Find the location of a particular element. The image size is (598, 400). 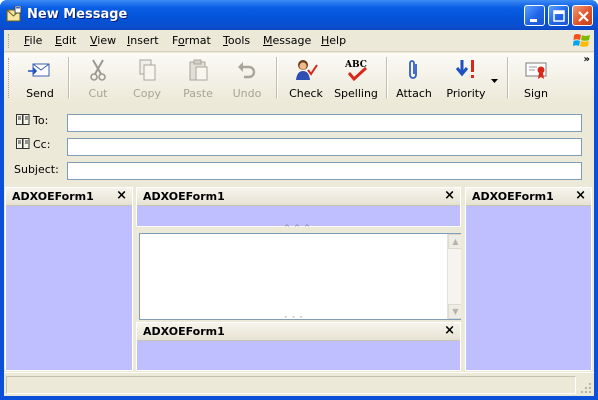

maximize-icon is located at coordinates (559, 16).